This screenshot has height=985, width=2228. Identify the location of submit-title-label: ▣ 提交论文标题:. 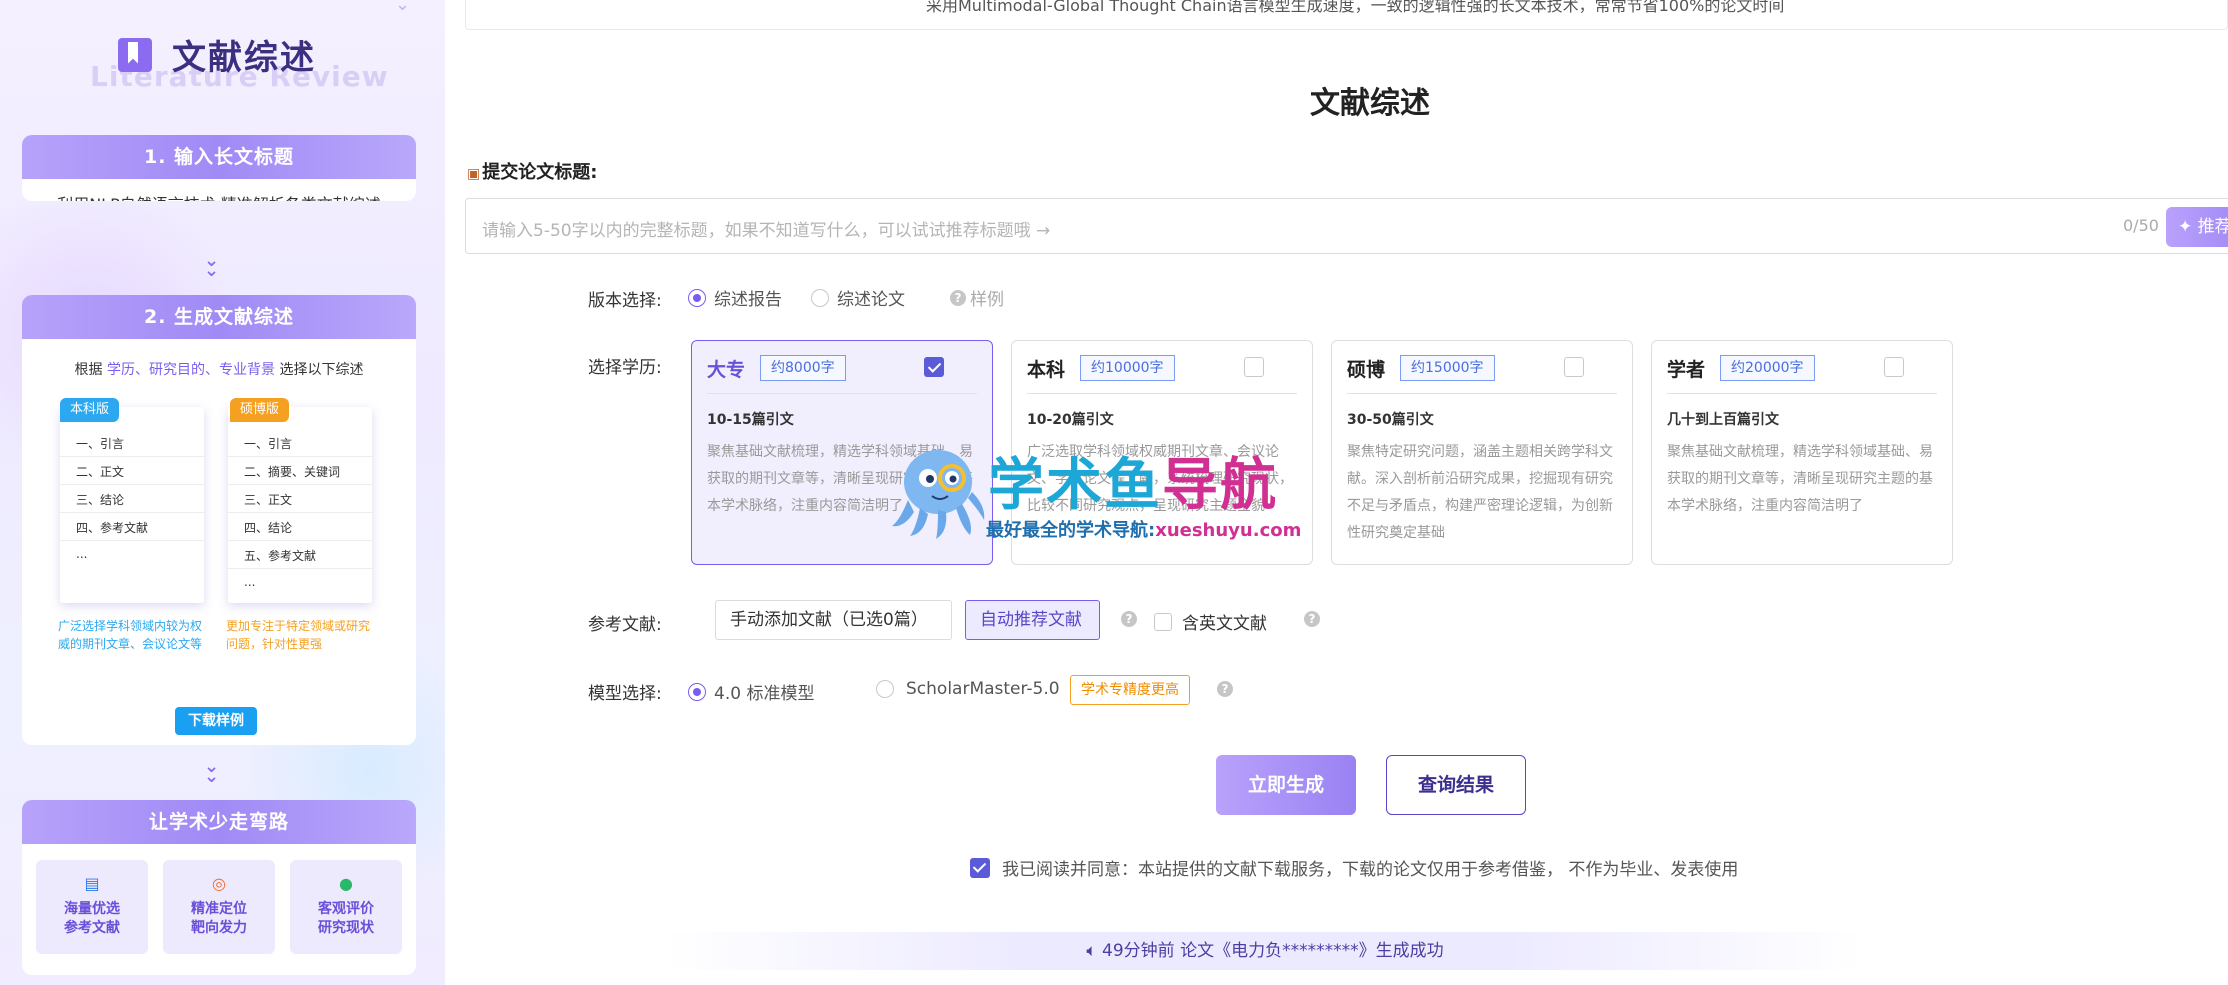
(532, 171).